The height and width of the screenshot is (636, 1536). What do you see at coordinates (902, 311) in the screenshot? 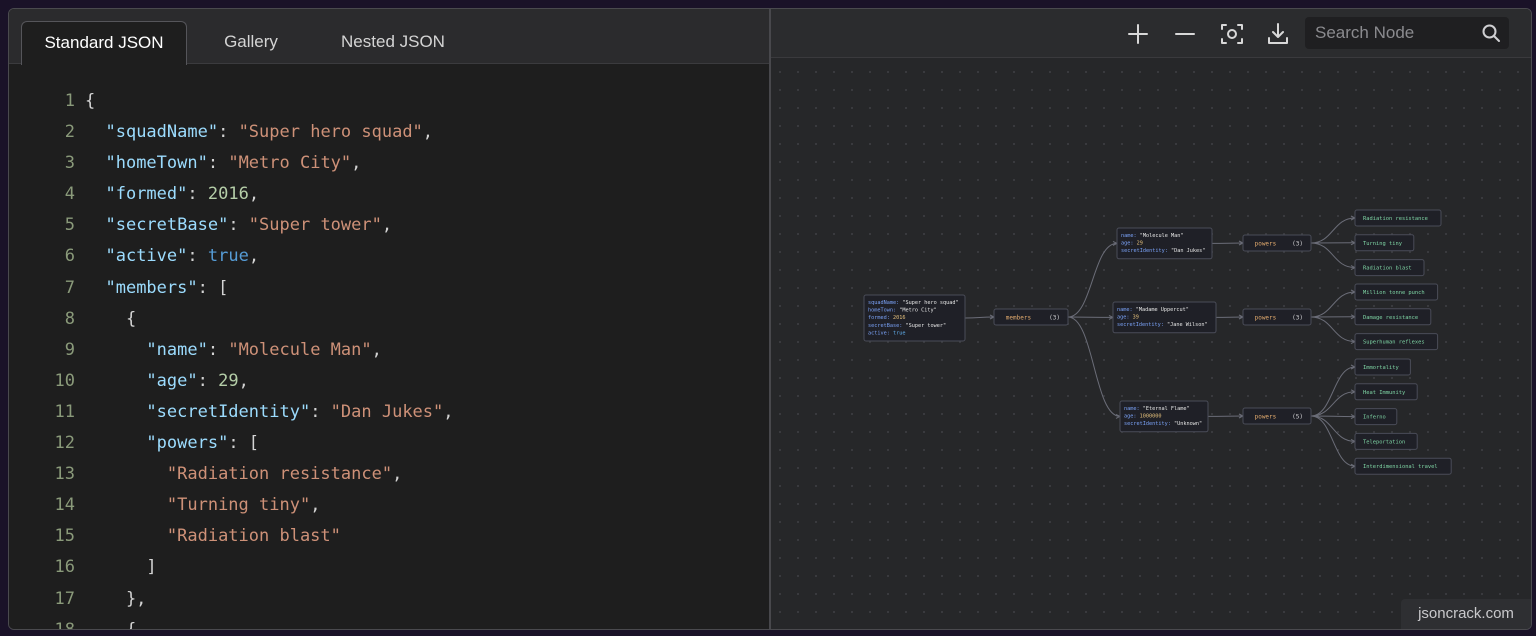
I see `node-row: homeTown: "Metro City"` at bounding box center [902, 311].